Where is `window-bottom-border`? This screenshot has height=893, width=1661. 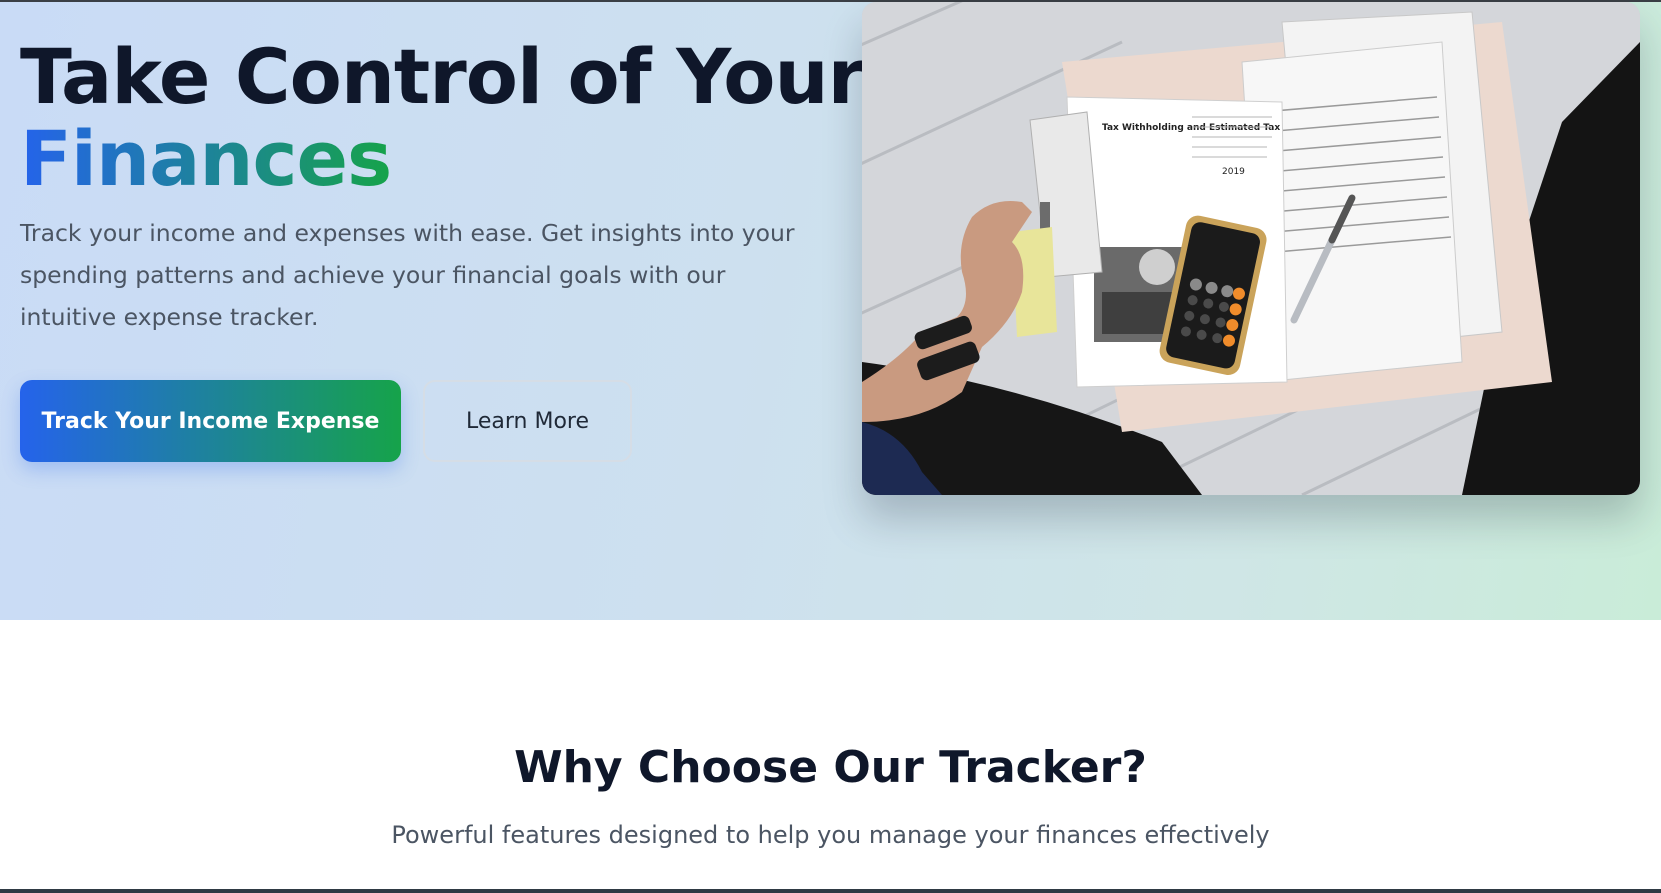 window-bottom-border is located at coordinates (830, 891).